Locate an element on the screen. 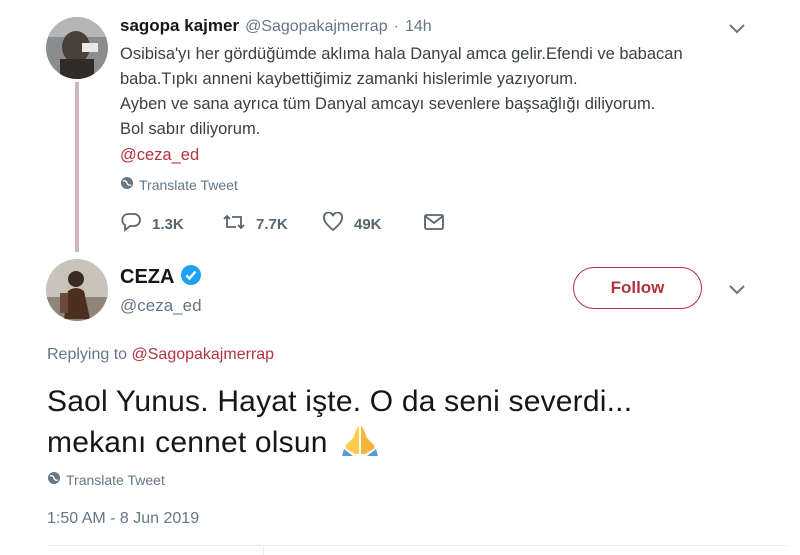 The width and height of the screenshot is (800, 555). text-line-with-emoji: mekanı cennet olsun is located at coordinates (407, 442).